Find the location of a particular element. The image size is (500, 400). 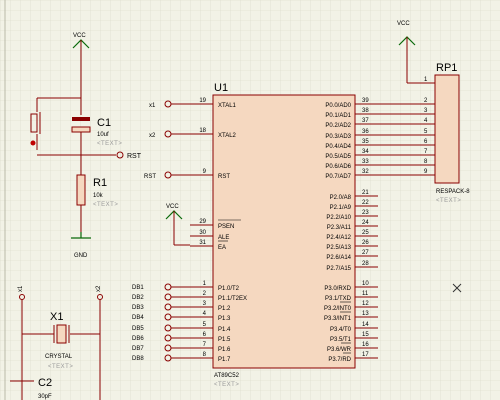

u1-pin-number: 31 is located at coordinates (202, 243).